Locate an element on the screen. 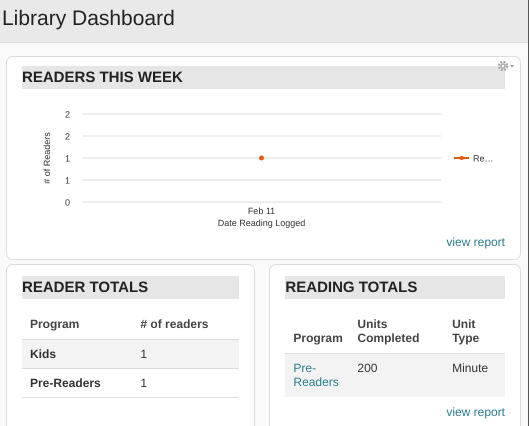 This screenshot has width=529, height=426. y-axis-label: # of Readers is located at coordinates (47, 158).